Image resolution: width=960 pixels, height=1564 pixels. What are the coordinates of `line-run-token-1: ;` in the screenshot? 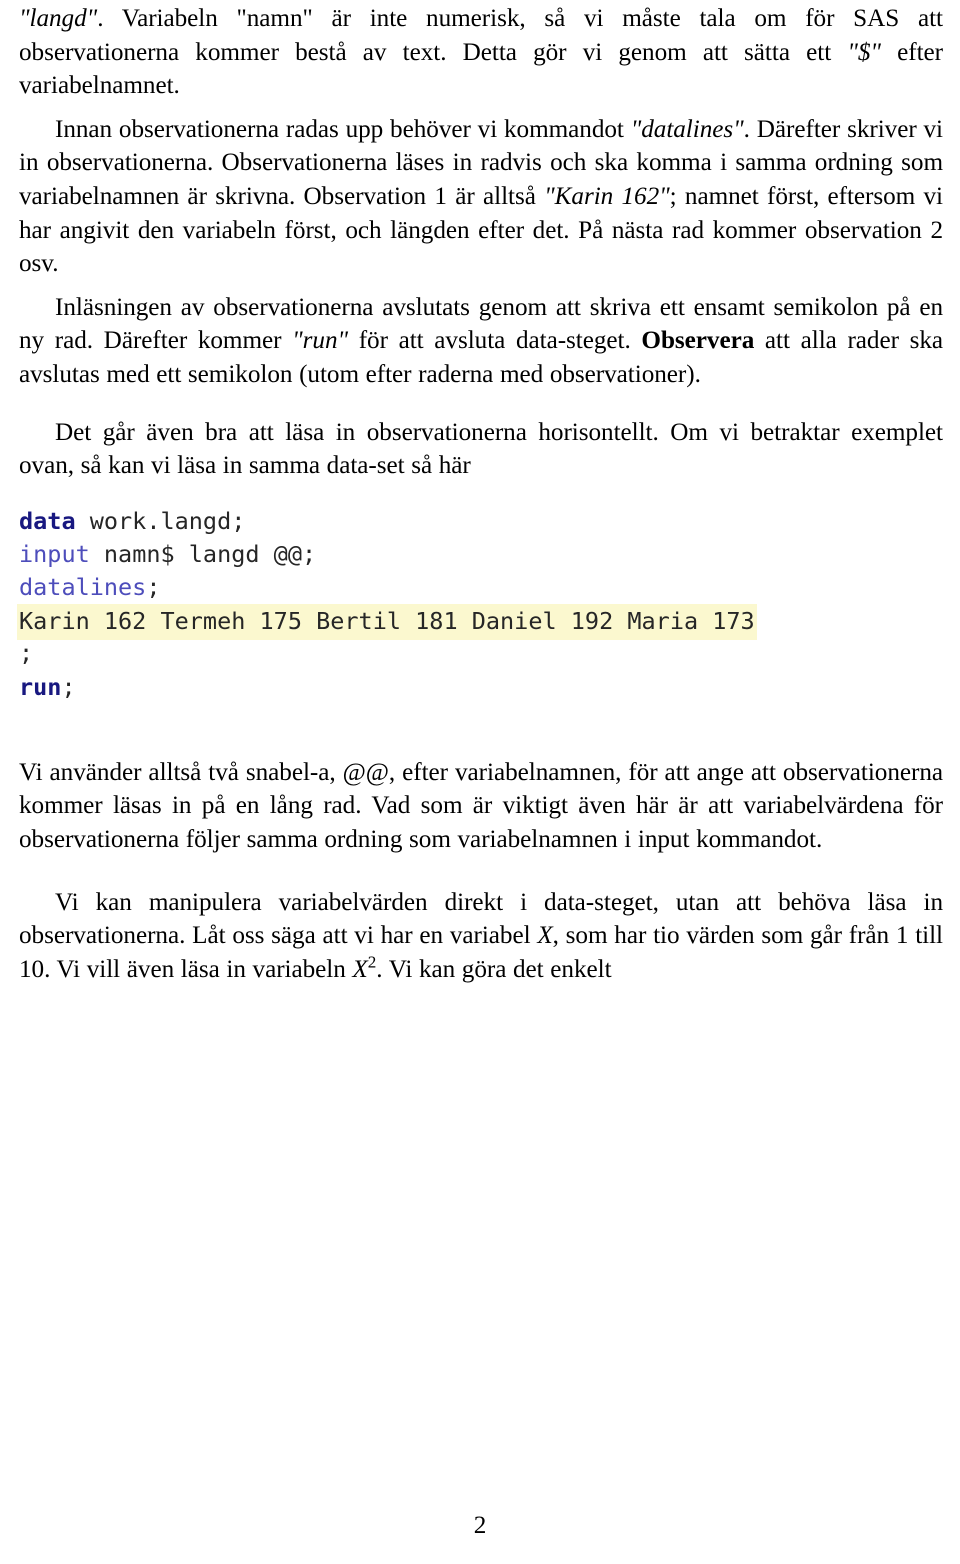 It's located at (68, 686).